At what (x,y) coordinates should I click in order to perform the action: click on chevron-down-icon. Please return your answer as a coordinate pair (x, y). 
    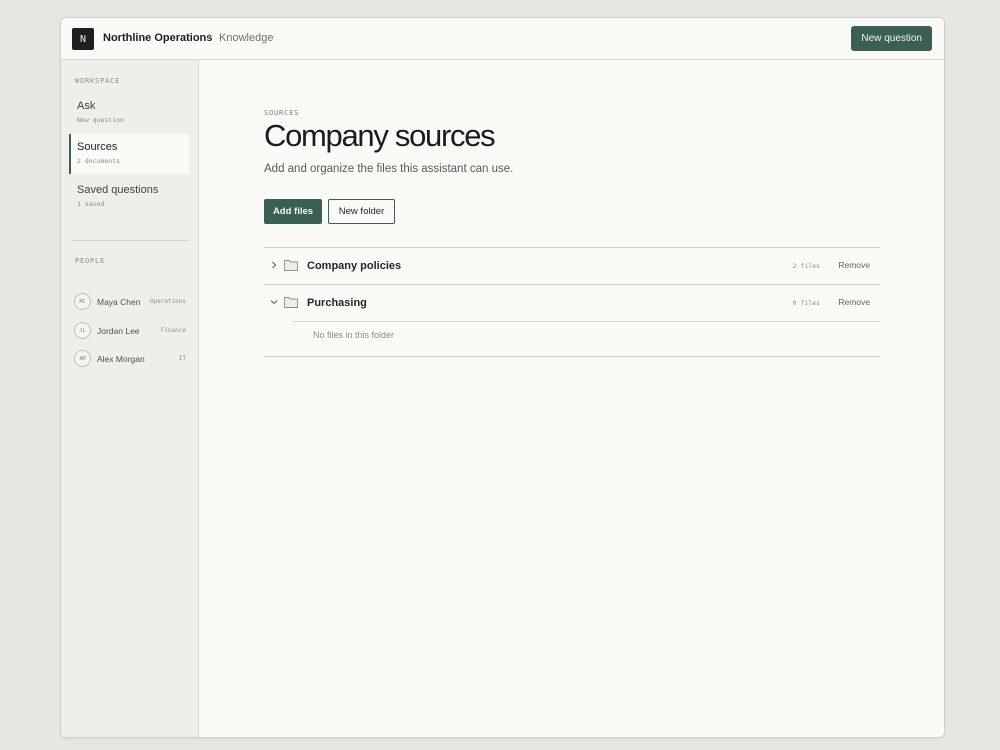
    Looking at the image, I should click on (274, 302).